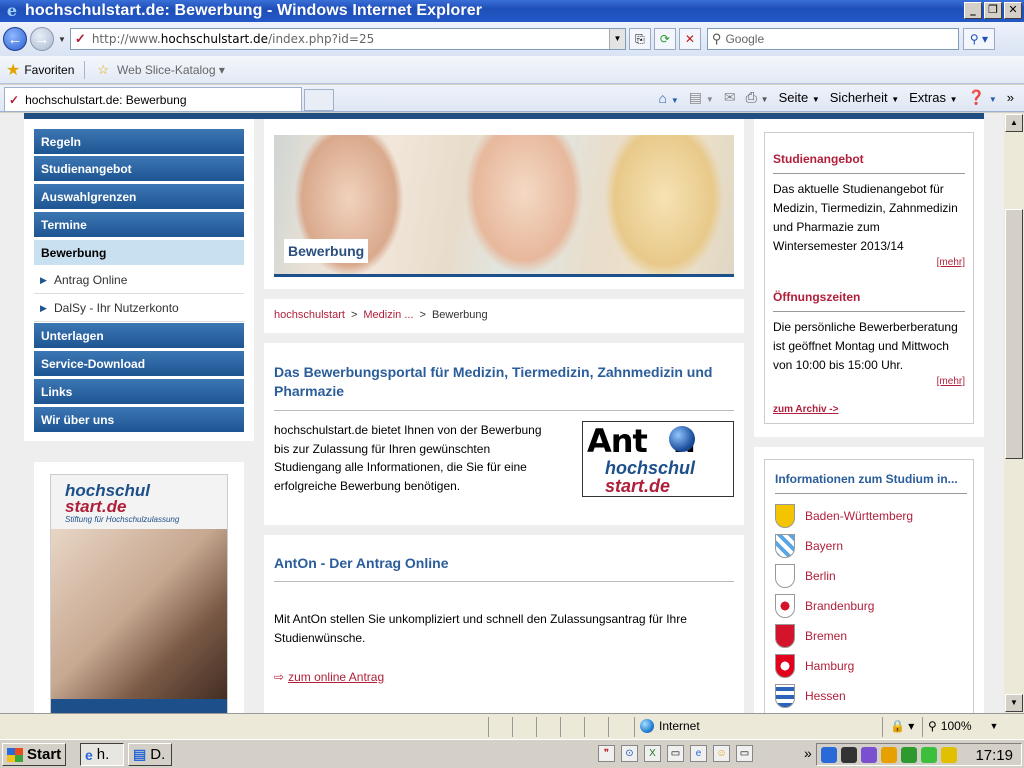  Describe the element at coordinates (933, 97) in the screenshot. I see `tools-menu: Extras ▼` at that location.